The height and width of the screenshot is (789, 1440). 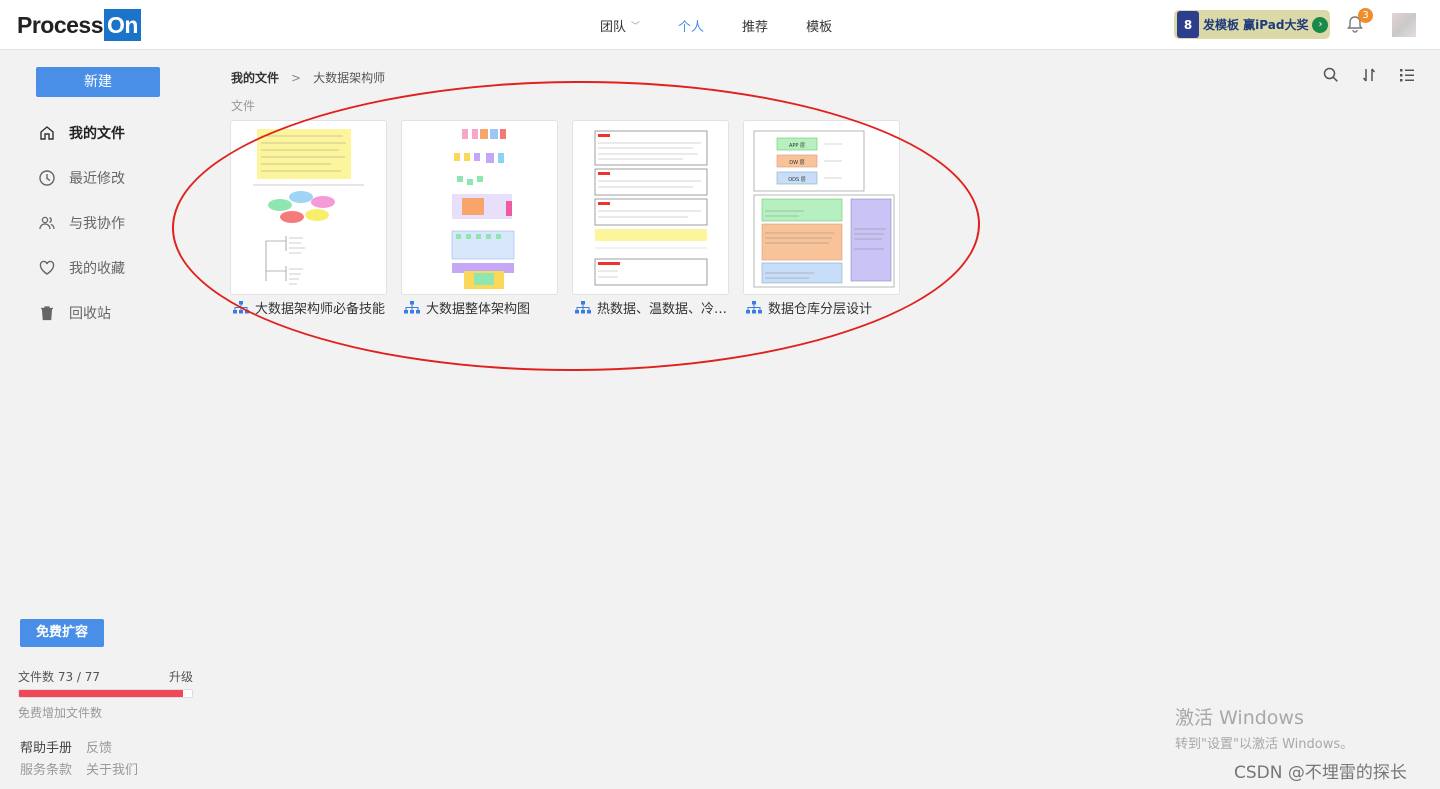 What do you see at coordinates (97, 178) in the screenshot?
I see `sidebar-item-label: 最近修改` at bounding box center [97, 178].